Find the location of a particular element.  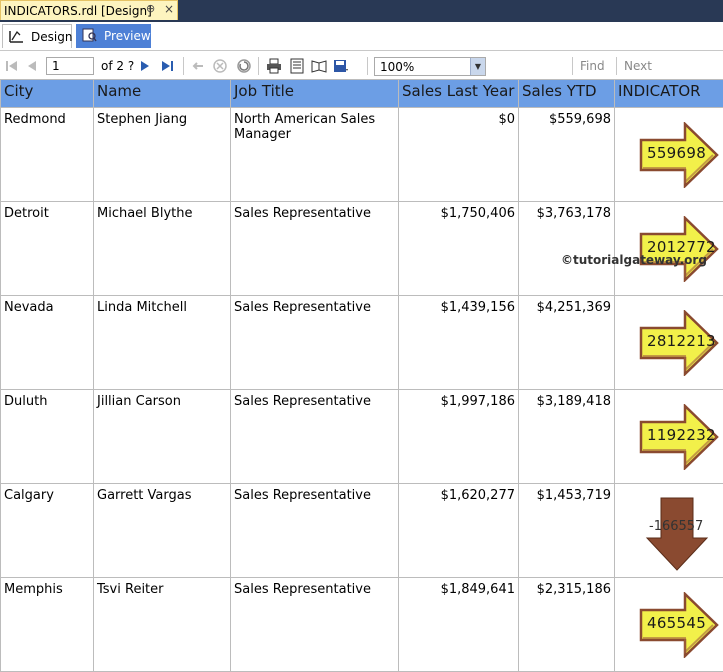

sales-last-year-cell: $1,439,156 is located at coordinates (459, 343).